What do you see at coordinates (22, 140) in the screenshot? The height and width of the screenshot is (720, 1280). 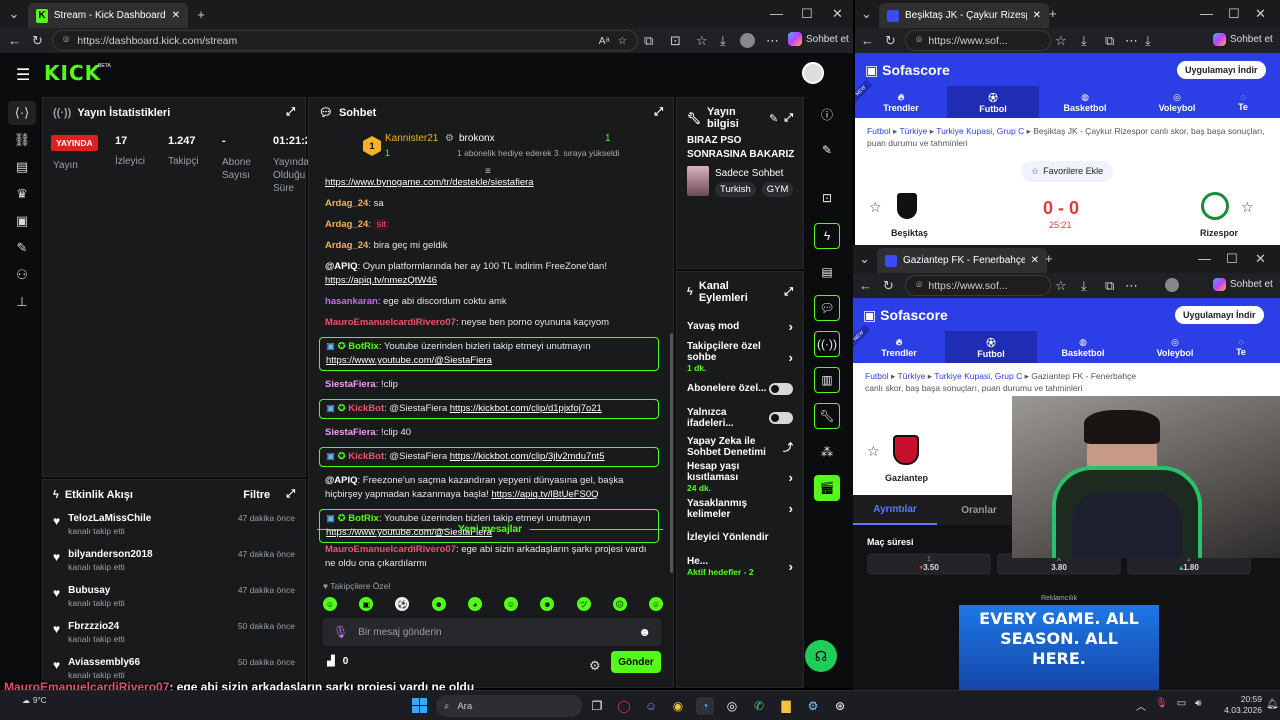 I see `link-icon: ⛓` at bounding box center [22, 140].